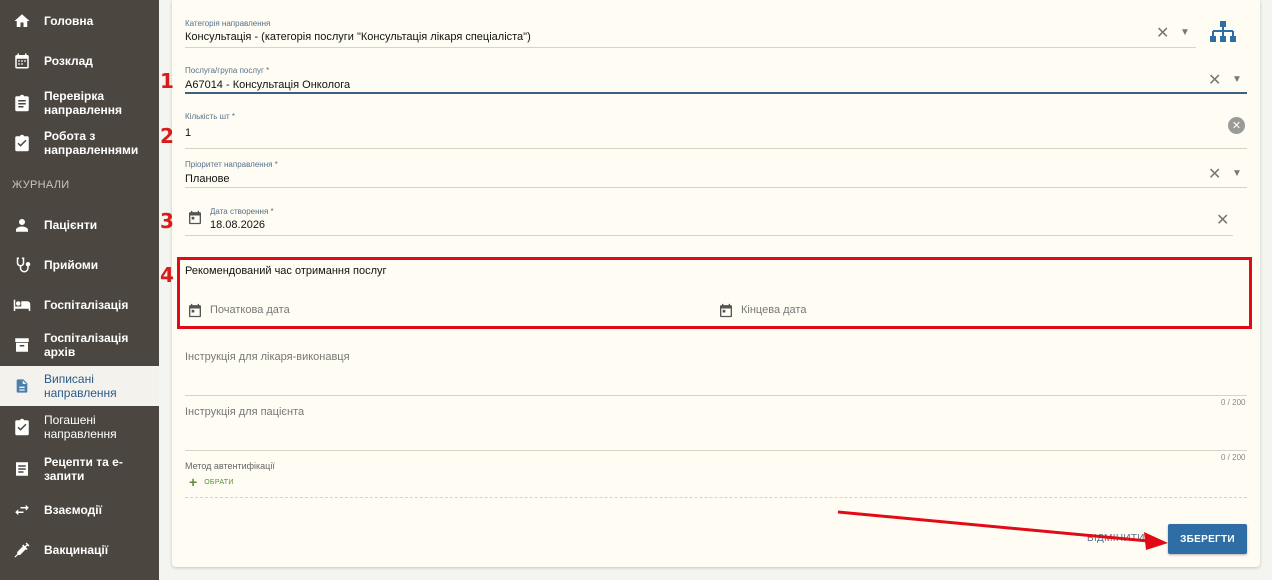 The width and height of the screenshot is (1272, 580). I want to click on sidebar-item-label: Розклад, so click(68, 61).